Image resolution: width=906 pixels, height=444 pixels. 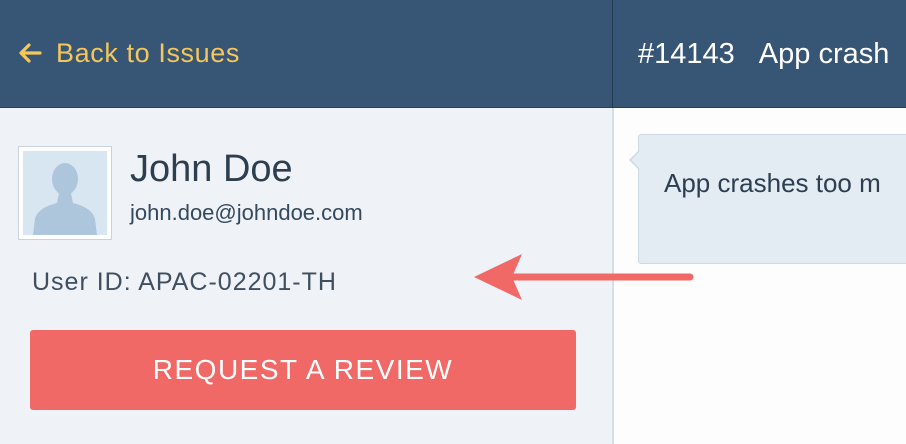 What do you see at coordinates (772, 183) in the screenshot?
I see `issue-message-text: App crashes too m` at bounding box center [772, 183].